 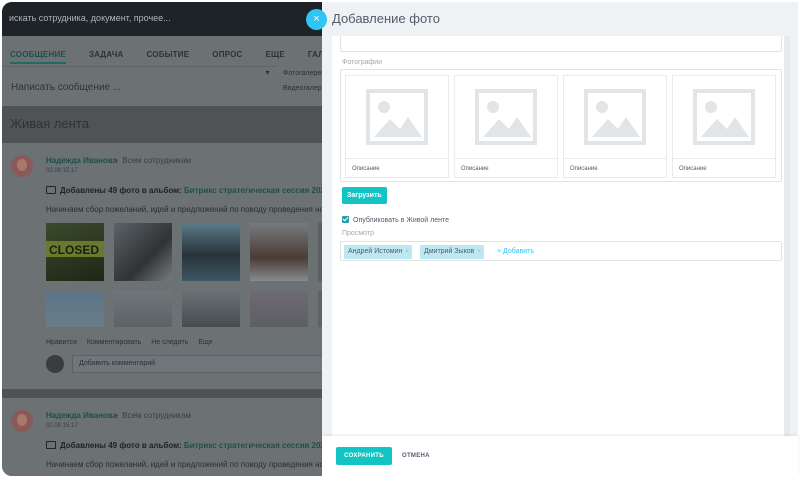 What do you see at coordinates (362, 62) in the screenshot?
I see `photos-label: Фотографии` at bounding box center [362, 62].